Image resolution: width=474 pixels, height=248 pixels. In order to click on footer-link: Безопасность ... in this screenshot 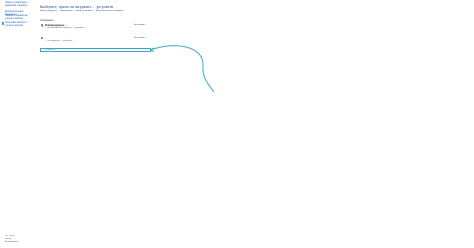, I will do `click(13, 242)`.